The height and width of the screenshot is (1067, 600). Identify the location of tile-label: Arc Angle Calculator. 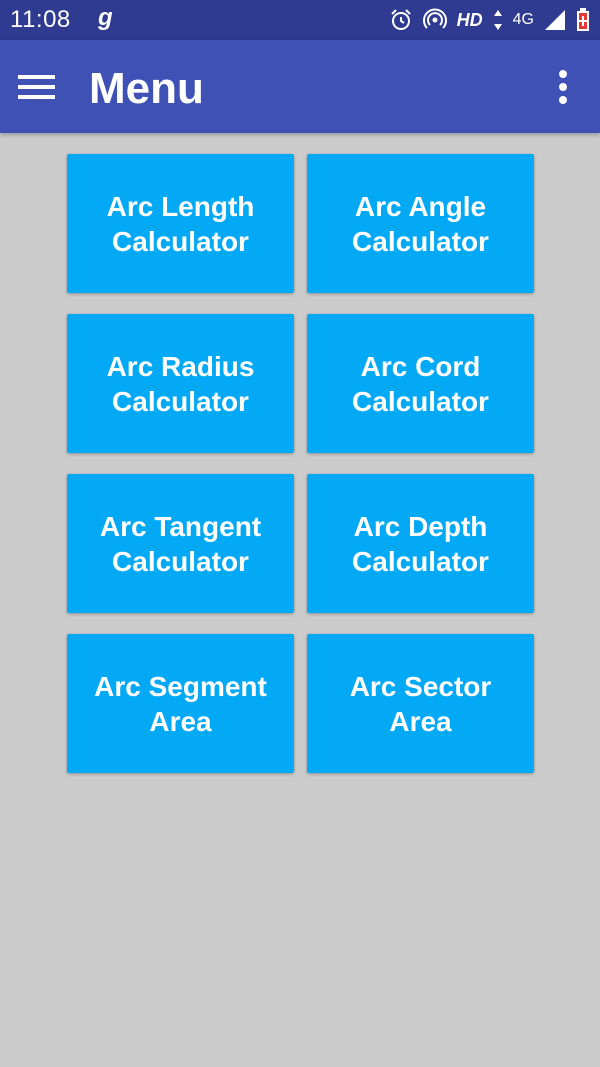
(420, 223).